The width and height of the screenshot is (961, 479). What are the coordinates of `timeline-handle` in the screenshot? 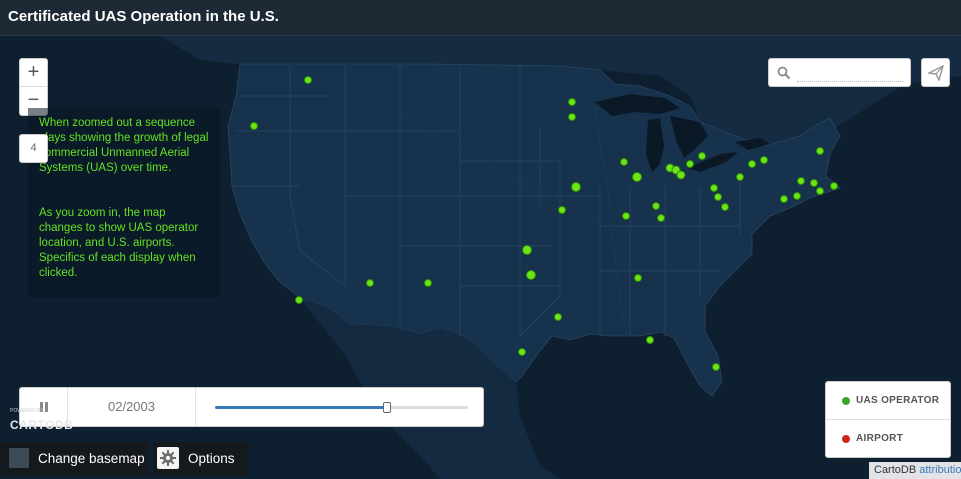 It's located at (387, 407).